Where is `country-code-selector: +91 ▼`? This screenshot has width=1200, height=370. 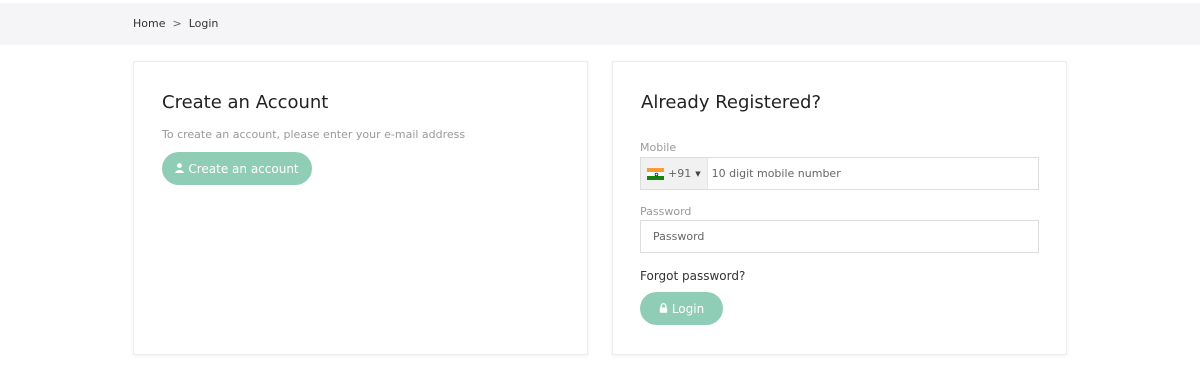 country-code-selector: +91 ▼ is located at coordinates (674, 173).